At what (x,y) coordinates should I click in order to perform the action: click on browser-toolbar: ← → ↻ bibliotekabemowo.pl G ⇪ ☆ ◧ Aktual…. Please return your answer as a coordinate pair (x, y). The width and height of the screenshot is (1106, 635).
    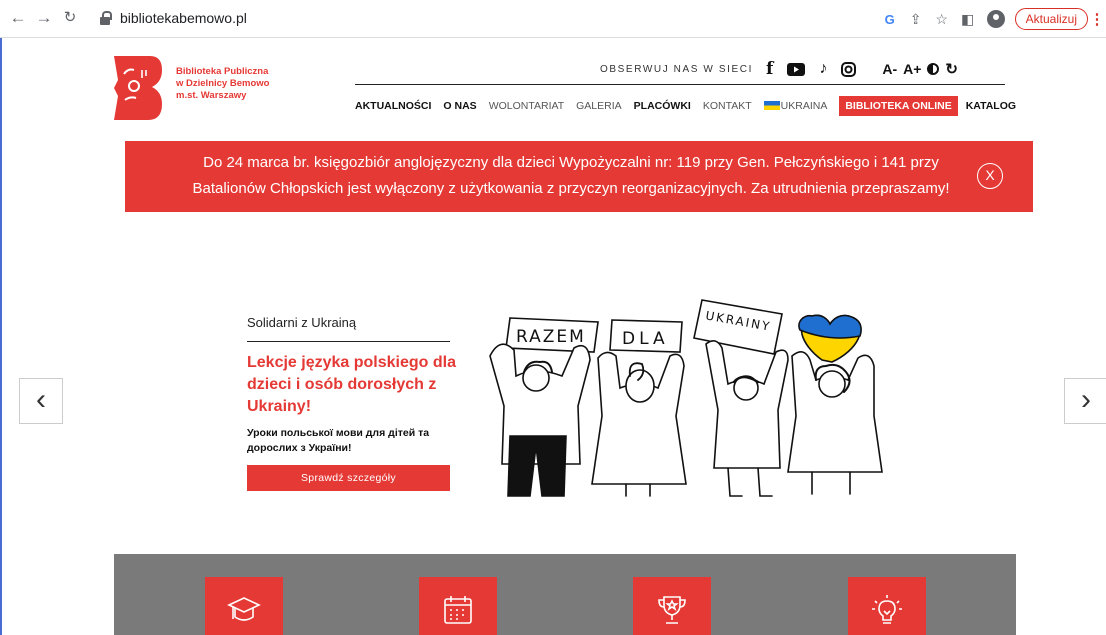
    Looking at the image, I should click on (553, 19).